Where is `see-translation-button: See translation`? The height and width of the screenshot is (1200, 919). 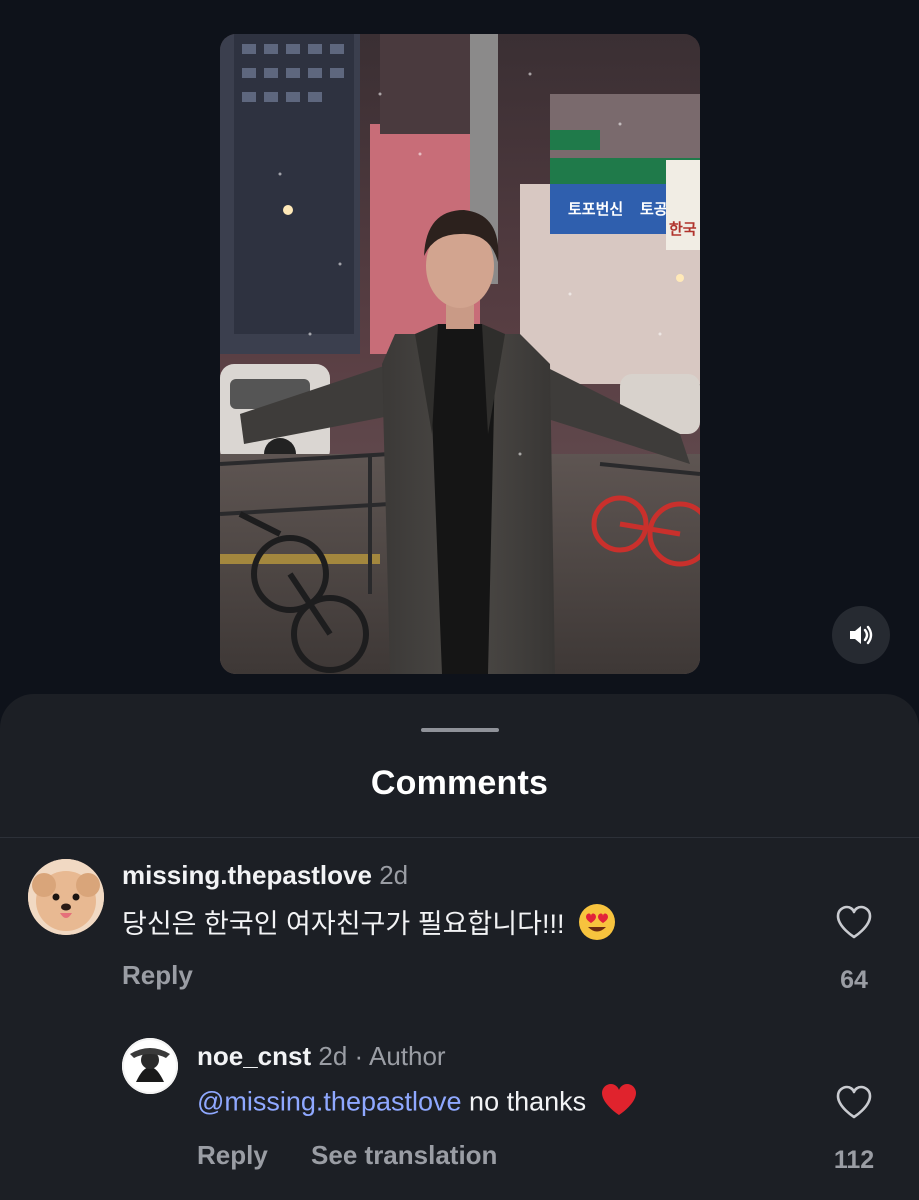 see-translation-button: See translation is located at coordinates (404, 1155).